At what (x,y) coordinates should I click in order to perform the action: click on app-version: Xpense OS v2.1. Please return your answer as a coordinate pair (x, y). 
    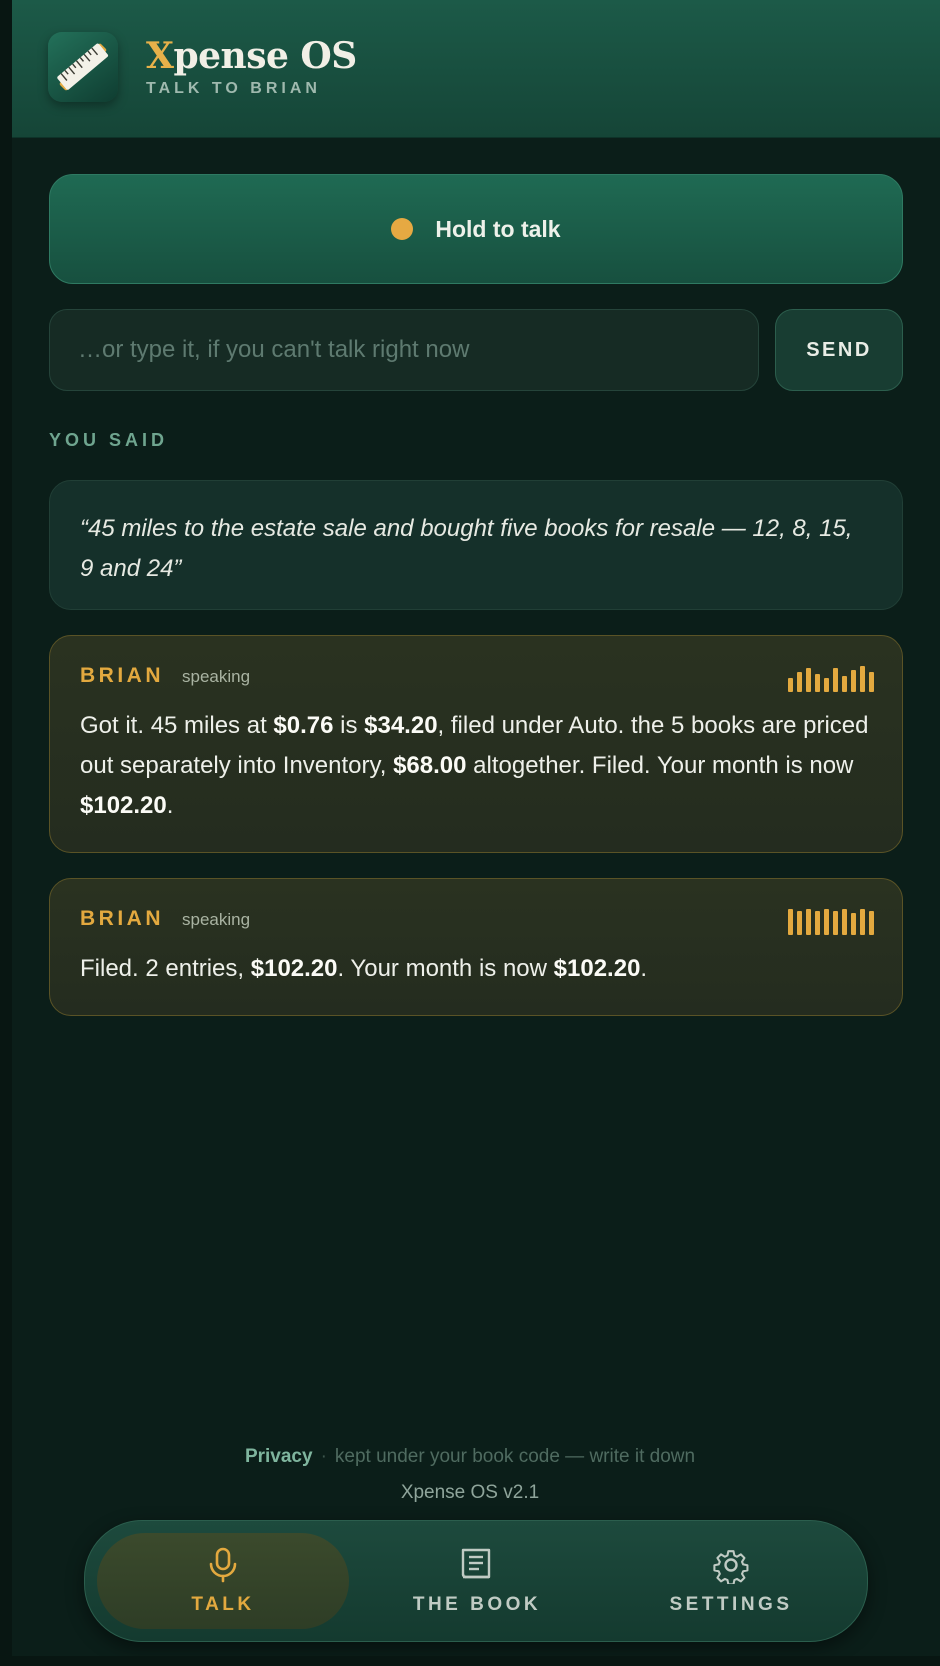
    Looking at the image, I should click on (470, 1492).